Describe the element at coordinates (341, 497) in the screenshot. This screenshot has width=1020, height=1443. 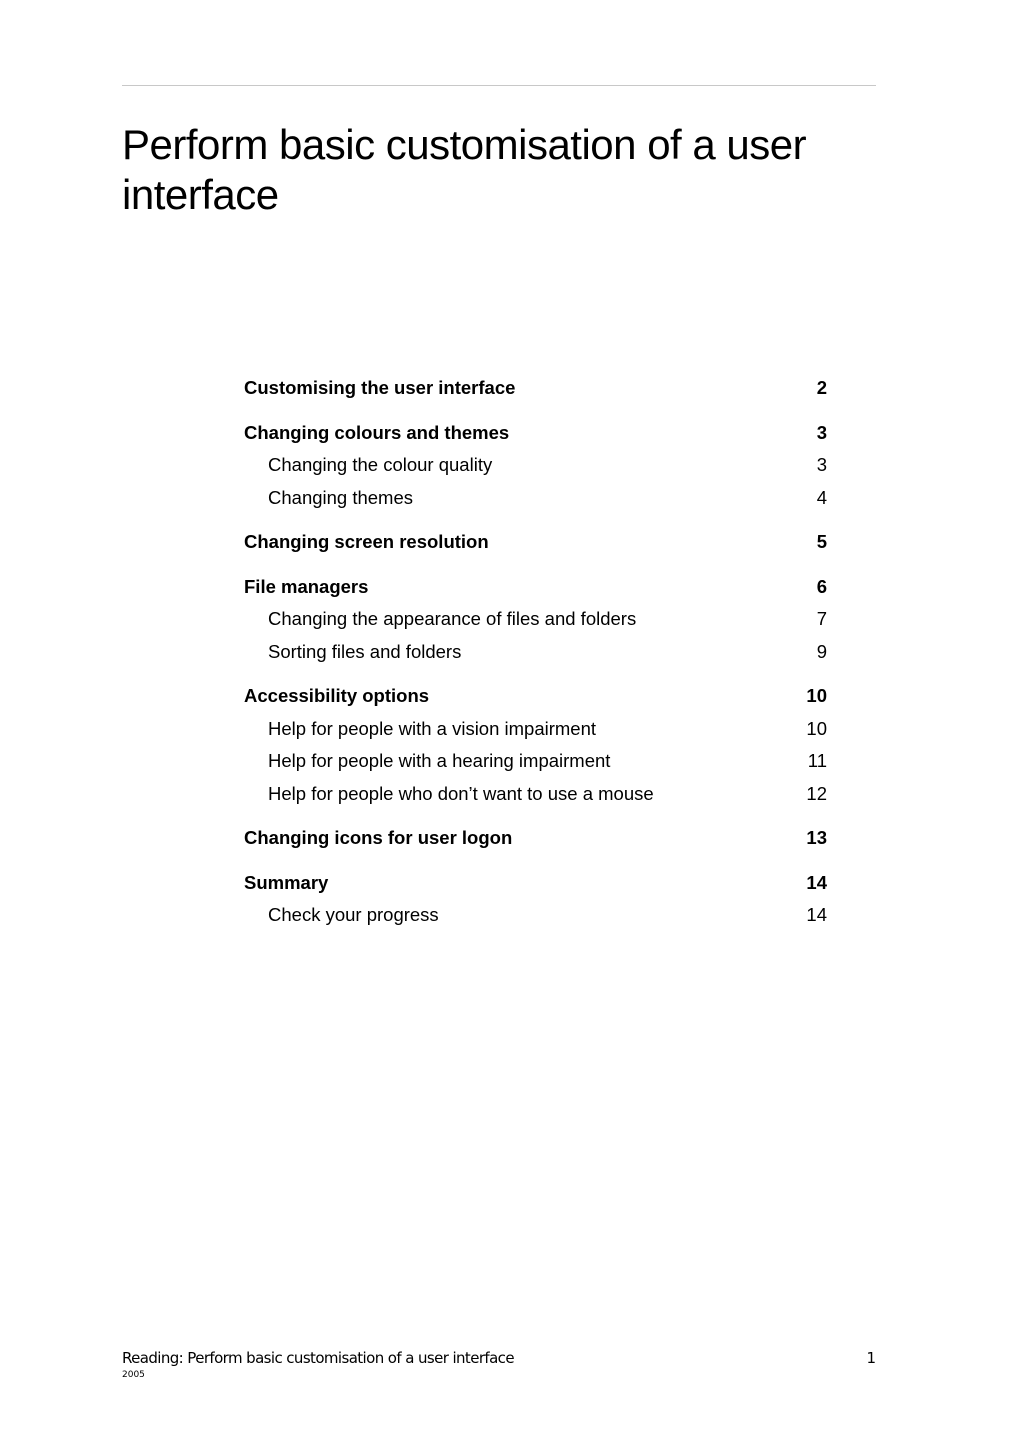
I see `toc-entry-label: Changing themes` at that location.